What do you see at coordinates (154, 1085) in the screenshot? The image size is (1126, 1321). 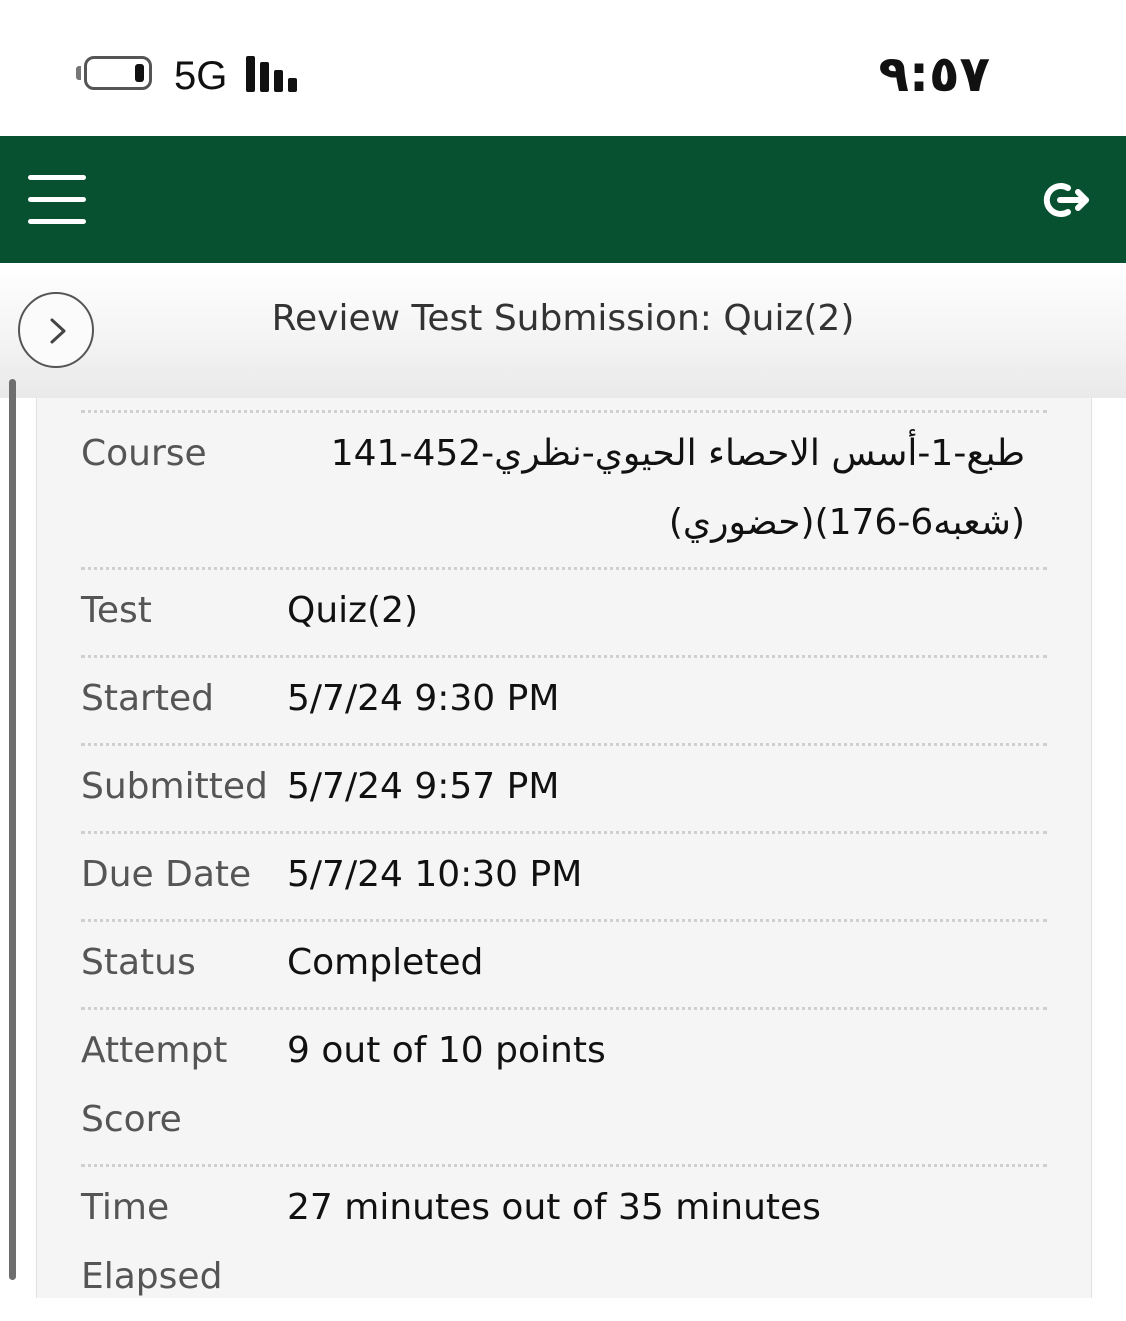 I see `detail-label: Attempt Score` at bounding box center [154, 1085].